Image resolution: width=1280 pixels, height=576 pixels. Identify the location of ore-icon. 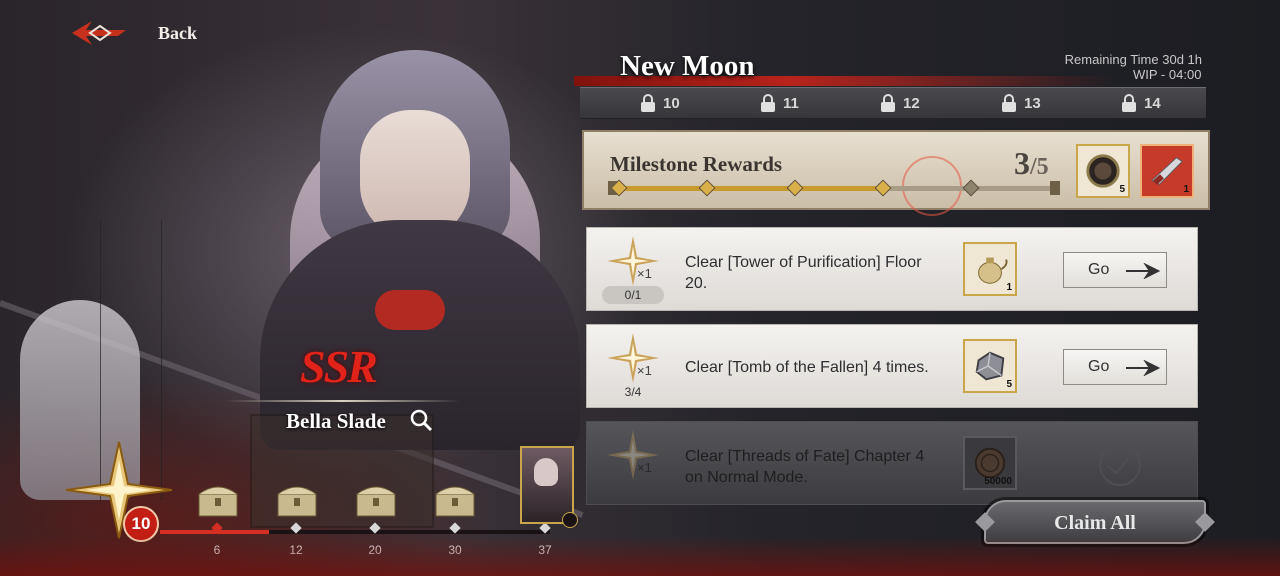
(990, 366).